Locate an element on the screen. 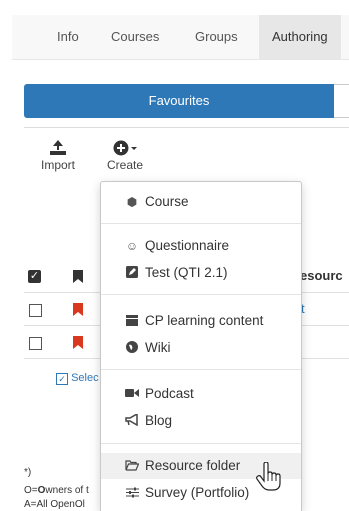 This screenshot has height=511, width=349. nav-tab-info: Info is located at coordinates (68, 37).